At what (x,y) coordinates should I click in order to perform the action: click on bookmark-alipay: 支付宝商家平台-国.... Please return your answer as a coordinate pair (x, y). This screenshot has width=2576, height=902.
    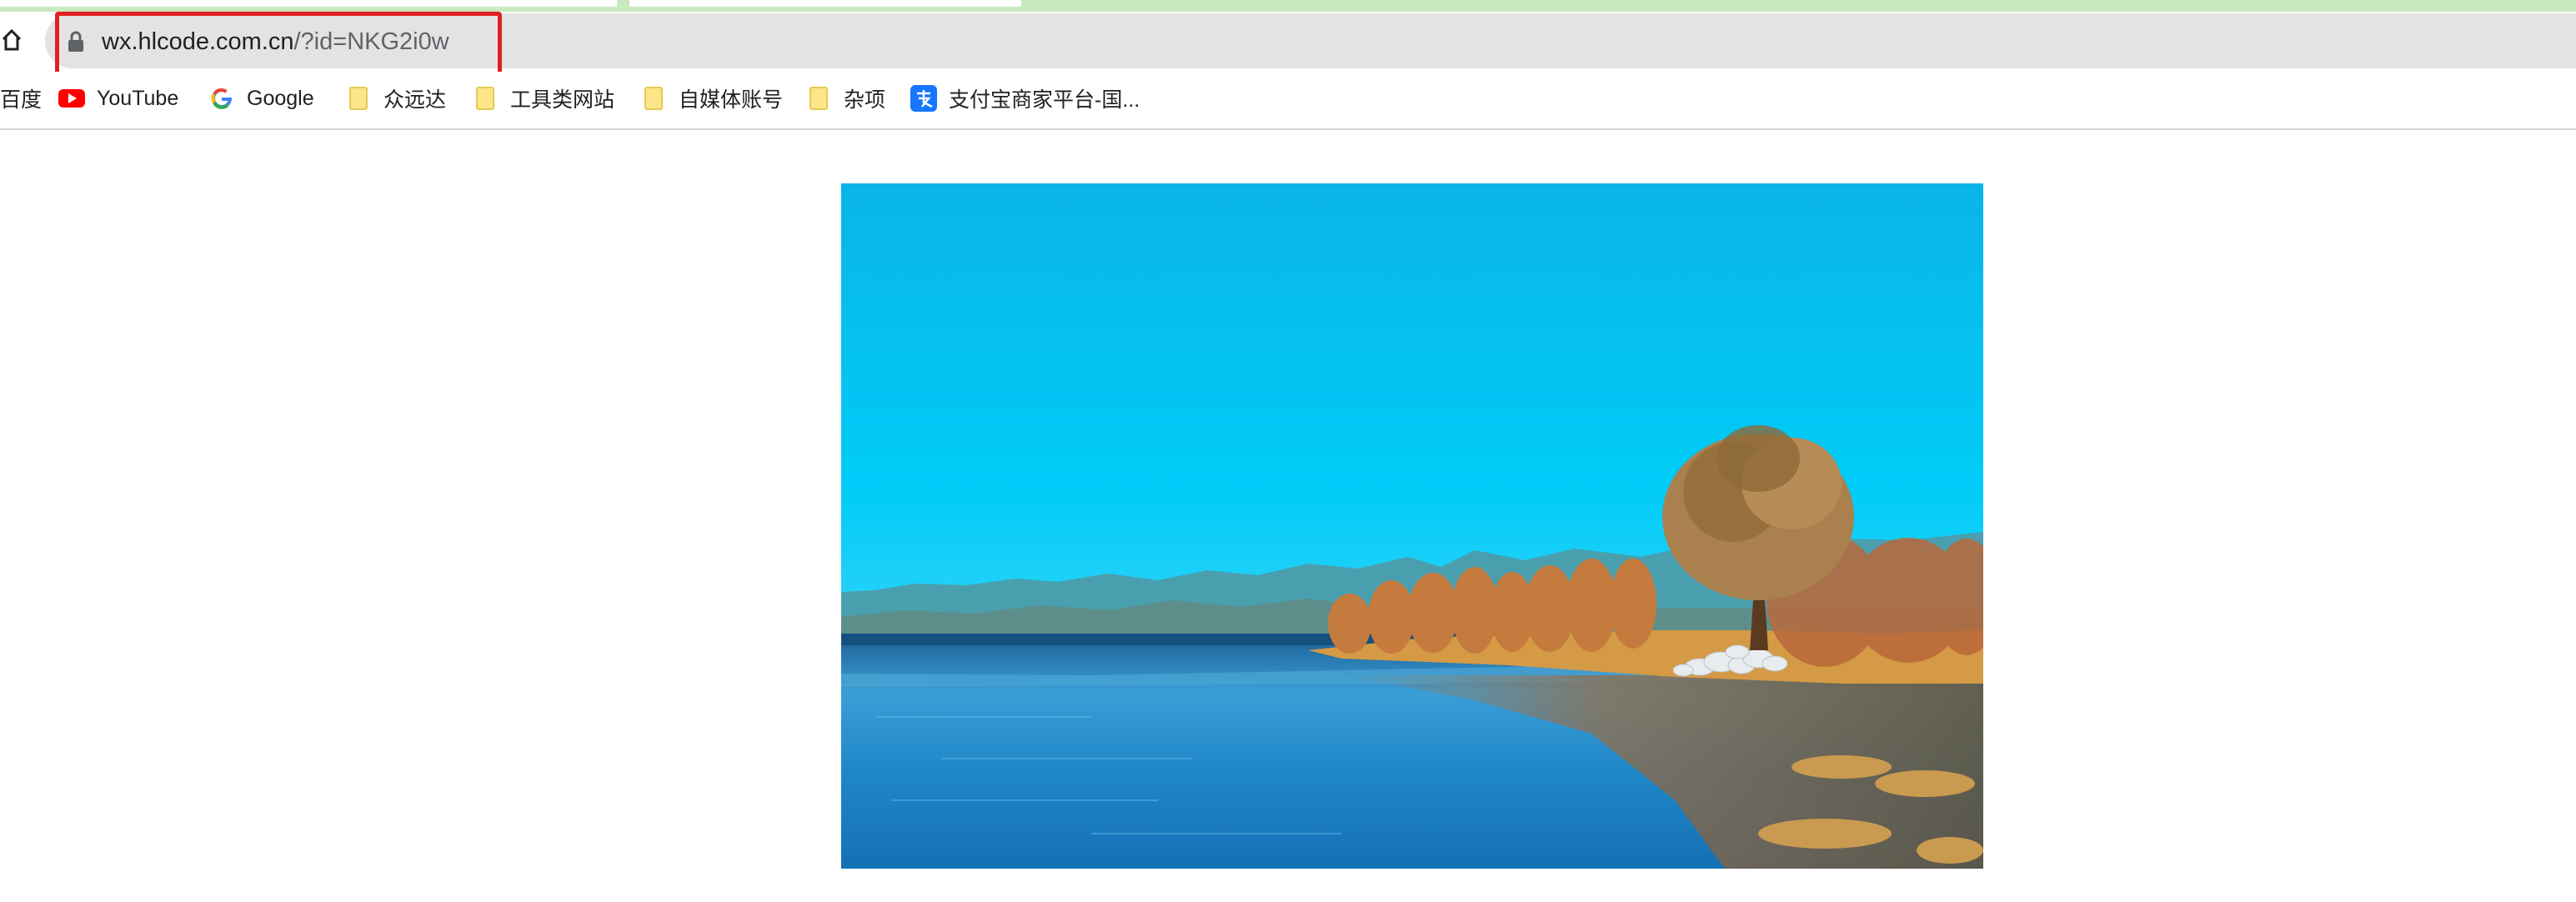
    Looking at the image, I should click on (1025, 98).